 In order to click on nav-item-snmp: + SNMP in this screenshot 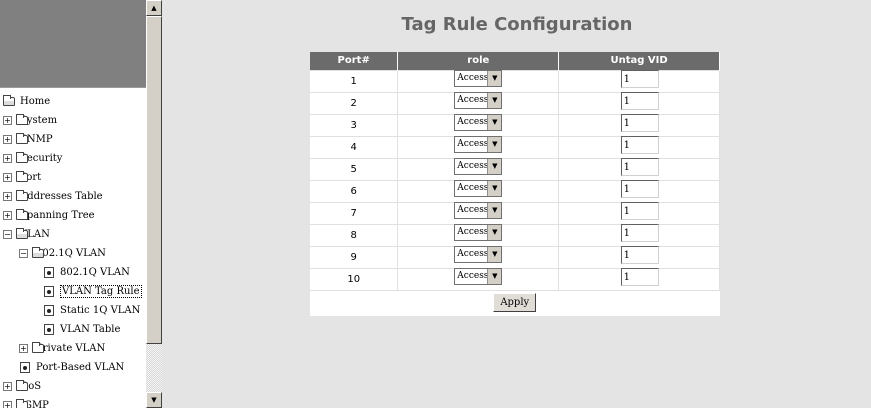, I will do `click(73, 139)`.